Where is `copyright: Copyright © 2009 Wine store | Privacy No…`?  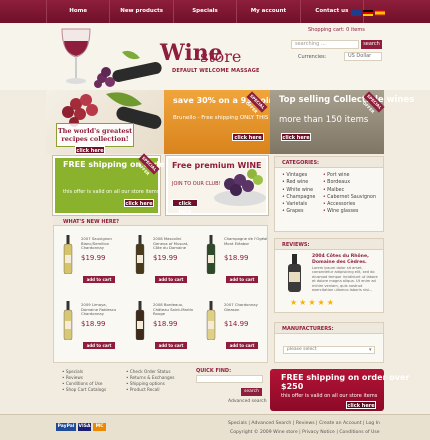
copyright: Copyright © 2009 Wine store | Privacy No… is located at coordinates (305, 432).